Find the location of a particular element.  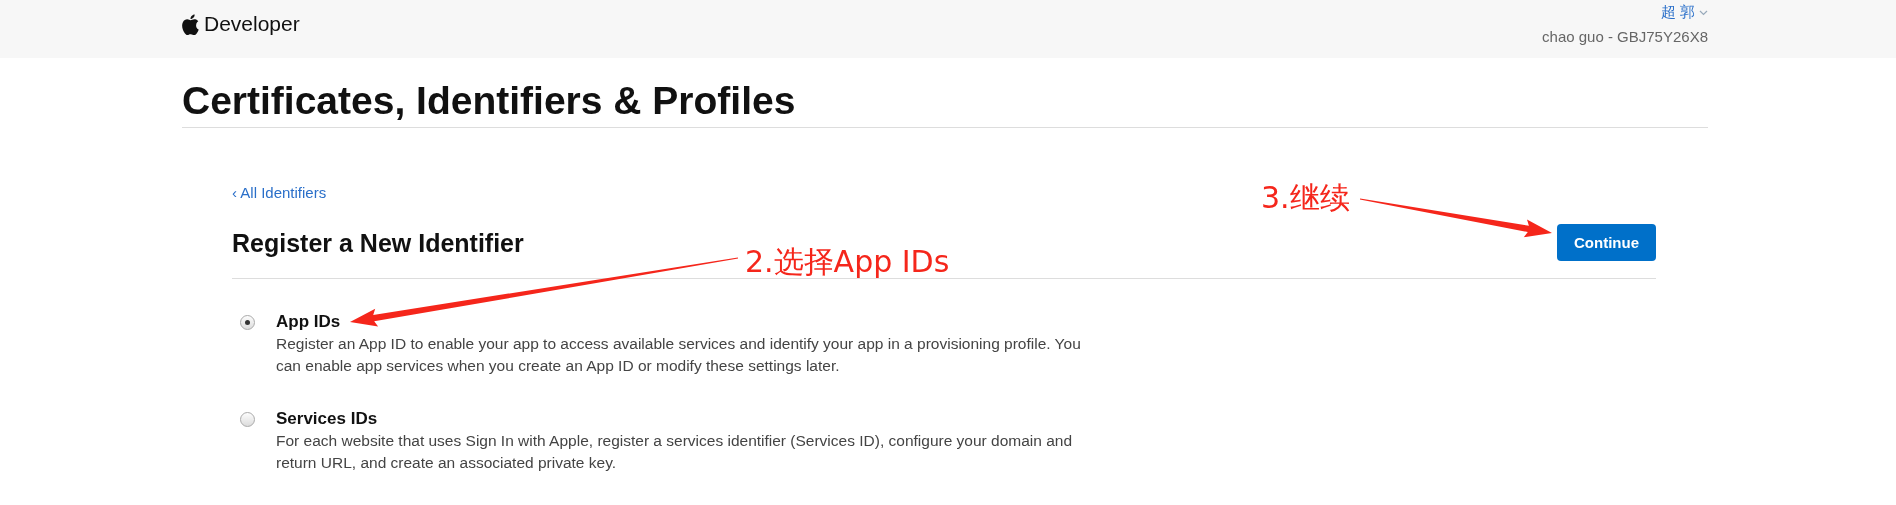

apple-logo-icon is located at coordinates (190, 24).